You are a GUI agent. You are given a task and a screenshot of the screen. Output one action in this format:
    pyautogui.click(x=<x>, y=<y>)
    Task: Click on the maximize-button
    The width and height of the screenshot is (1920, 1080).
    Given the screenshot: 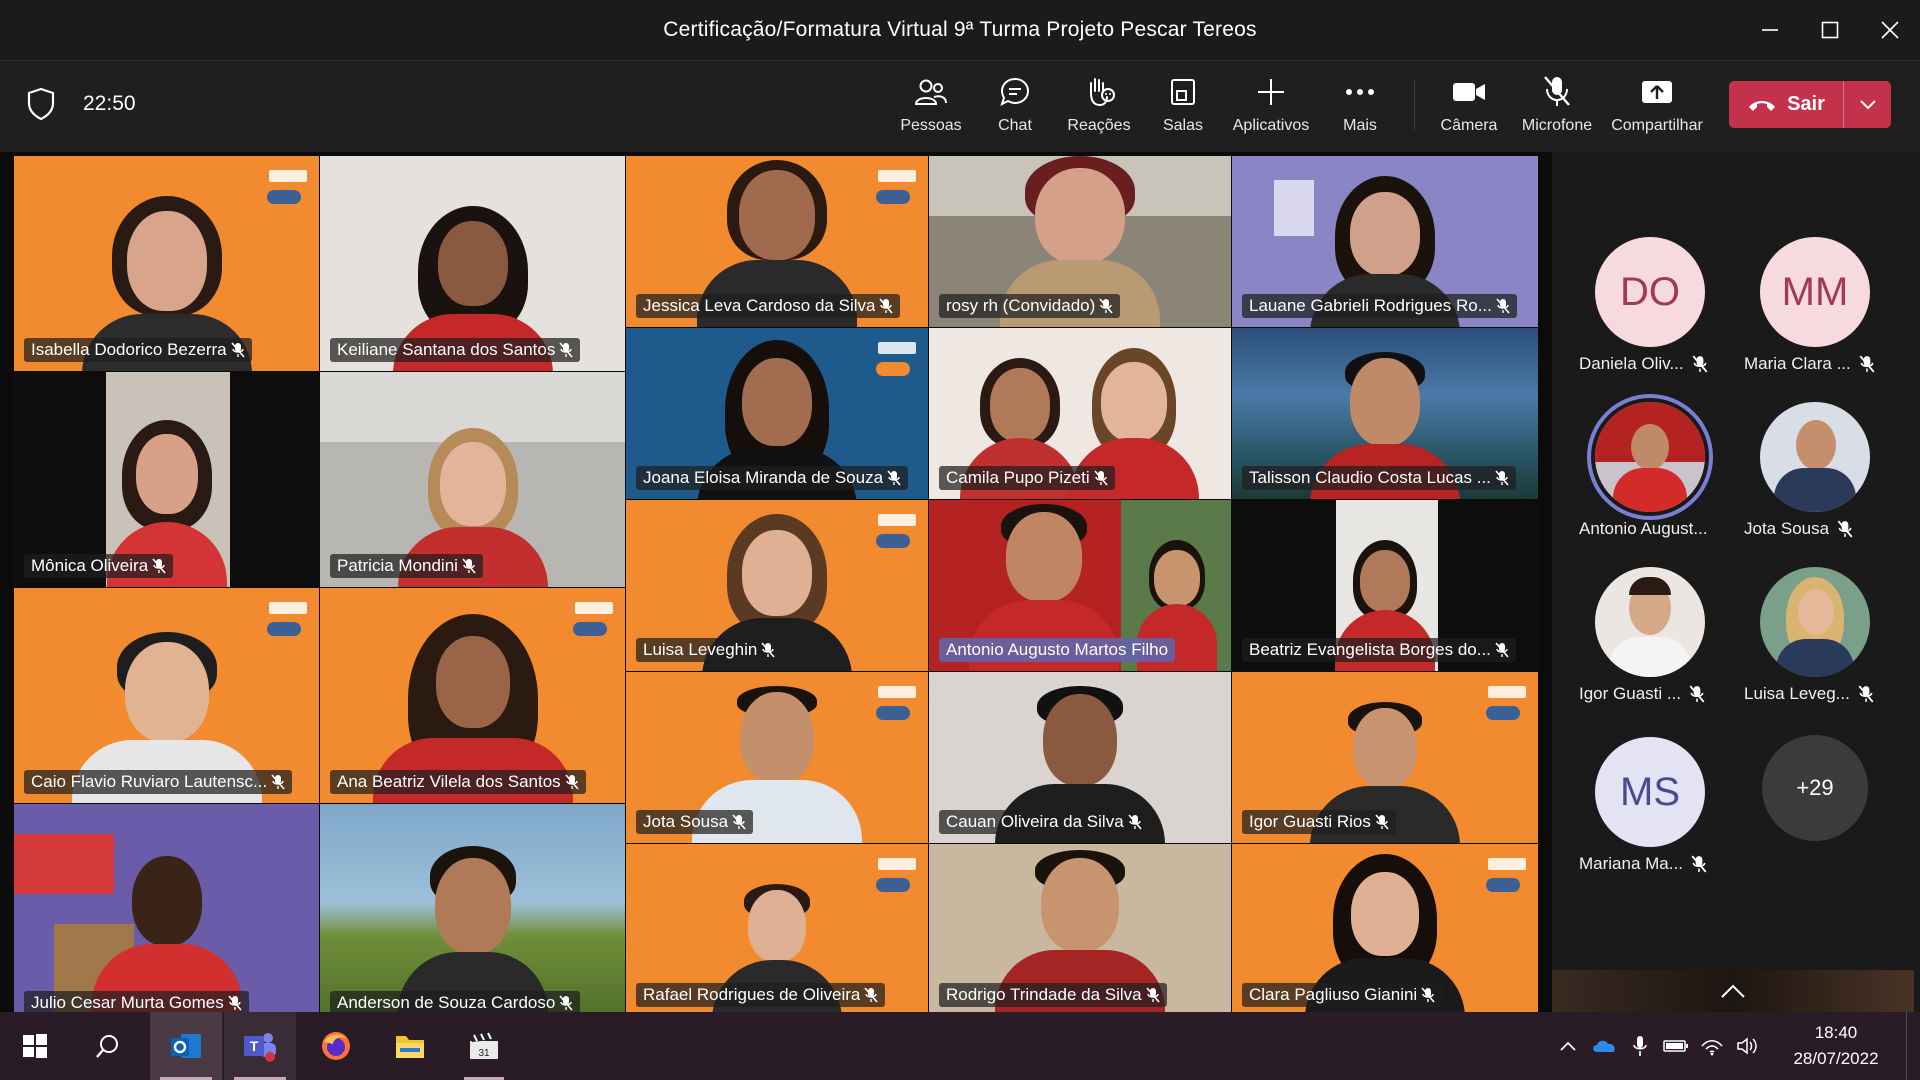 What is the action you would take?
    pyautogui.click(x=1830, y=30)
    